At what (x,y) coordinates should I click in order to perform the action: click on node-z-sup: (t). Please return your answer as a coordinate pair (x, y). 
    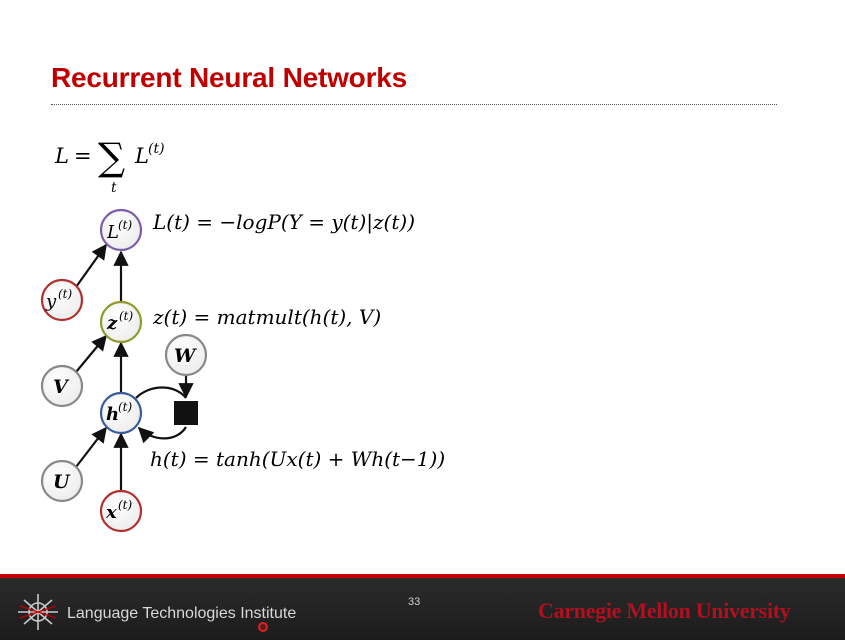
    Looking at the image, I should click on (126, 316).